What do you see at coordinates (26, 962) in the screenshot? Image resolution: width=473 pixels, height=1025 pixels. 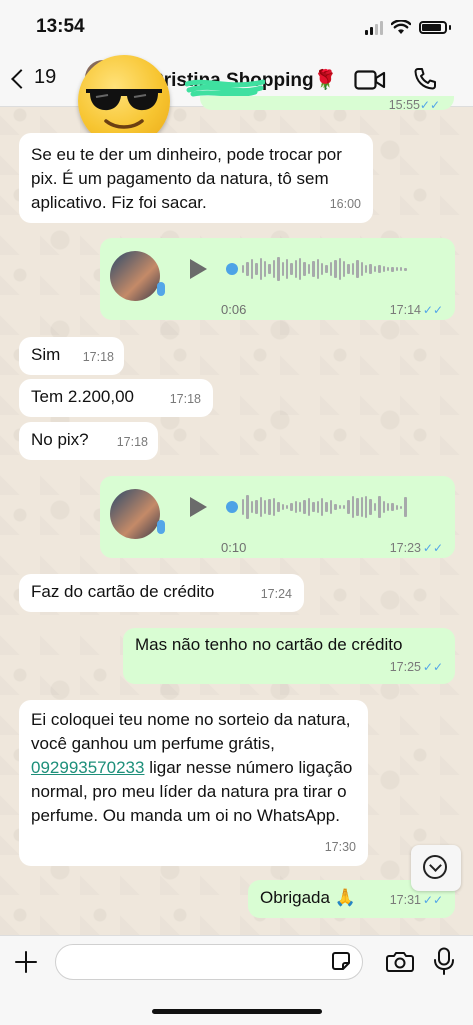 I see `plus-icon` at bounding box center [26, 962].